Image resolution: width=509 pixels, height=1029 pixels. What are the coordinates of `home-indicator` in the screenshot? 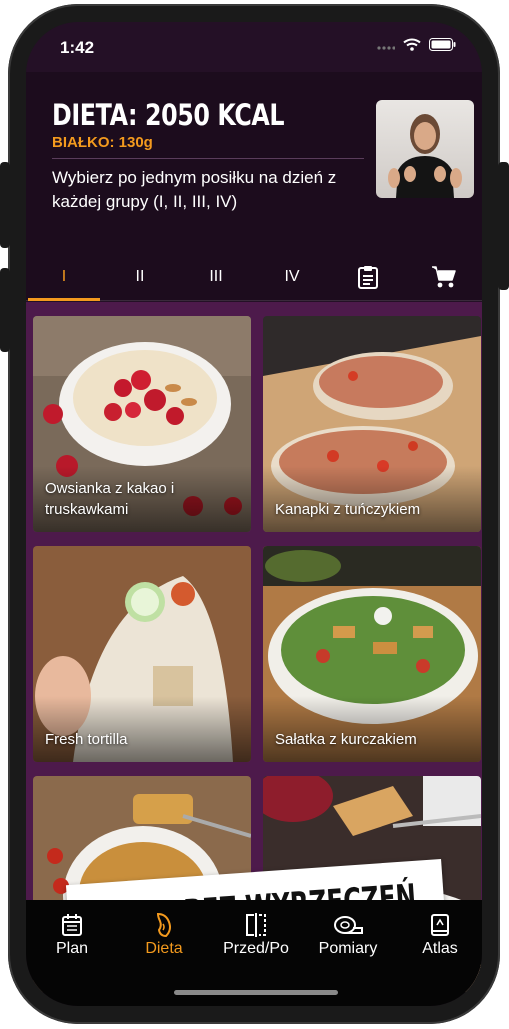 It's located at (256, 992).